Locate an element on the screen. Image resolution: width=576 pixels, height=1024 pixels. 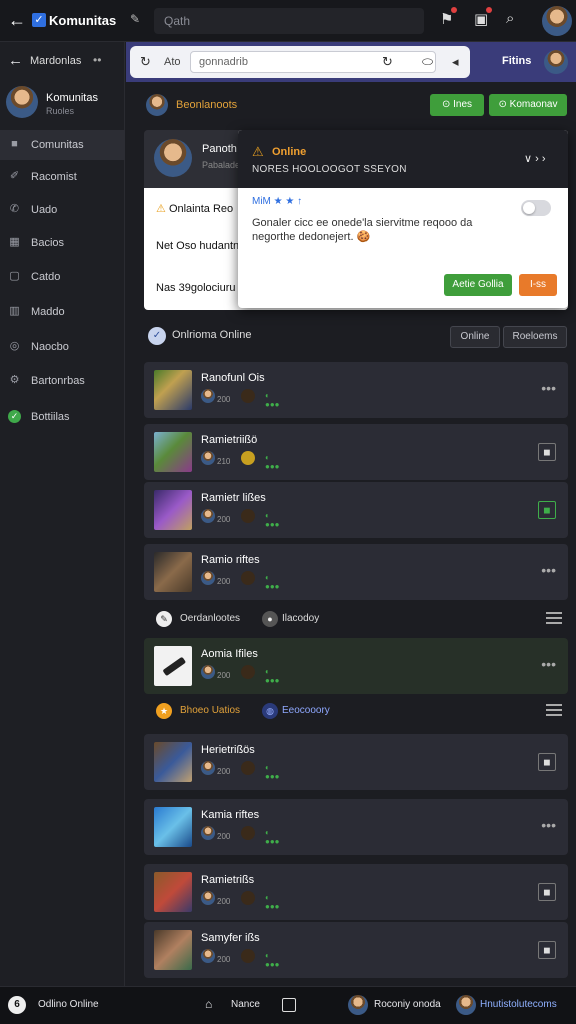
profile-name: Panoth is located at coordinates (219, 149).